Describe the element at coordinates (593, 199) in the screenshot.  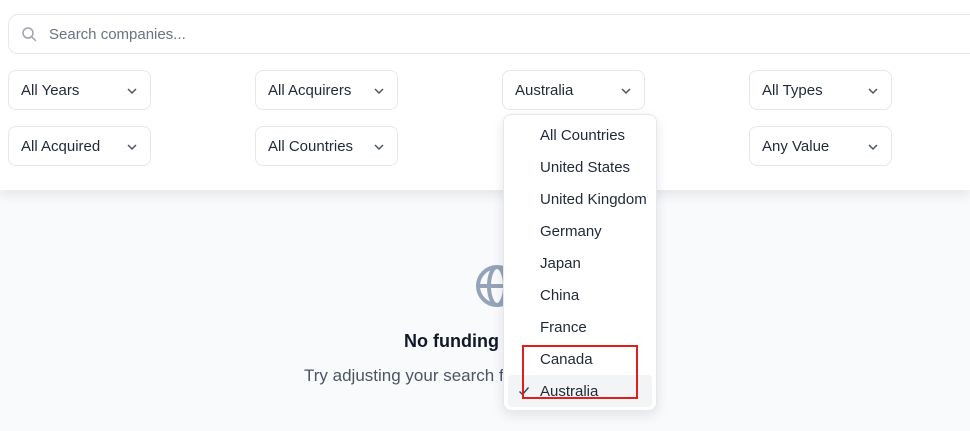
I see `dropdown-option-label: United Kingdom` at that location.